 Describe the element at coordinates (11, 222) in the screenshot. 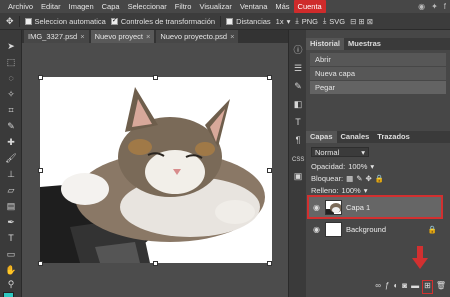

I see `pen-tool-icon: ✒` at that location.